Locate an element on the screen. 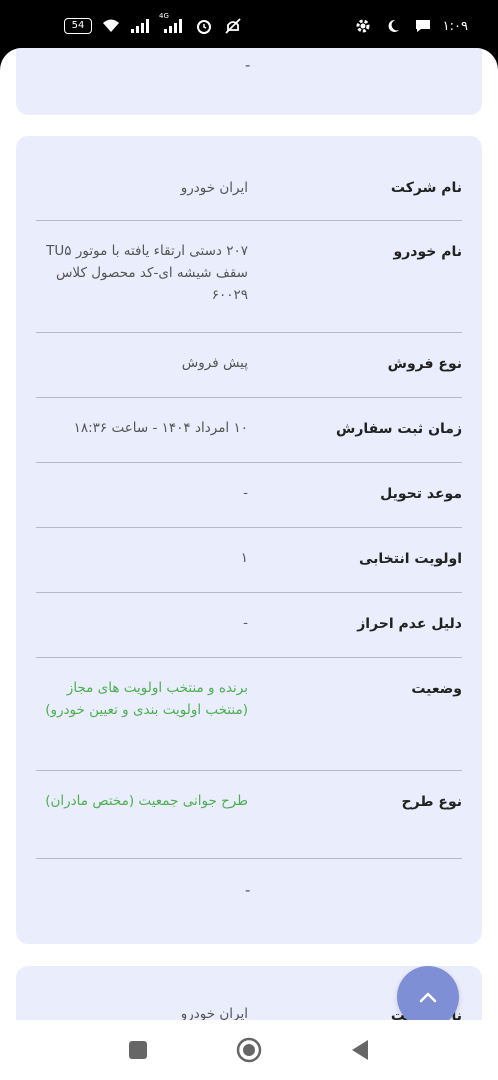 Image resolution: width=498 pixels, height=1080 pixels. signal-icon is located at coordinates (140, 26).